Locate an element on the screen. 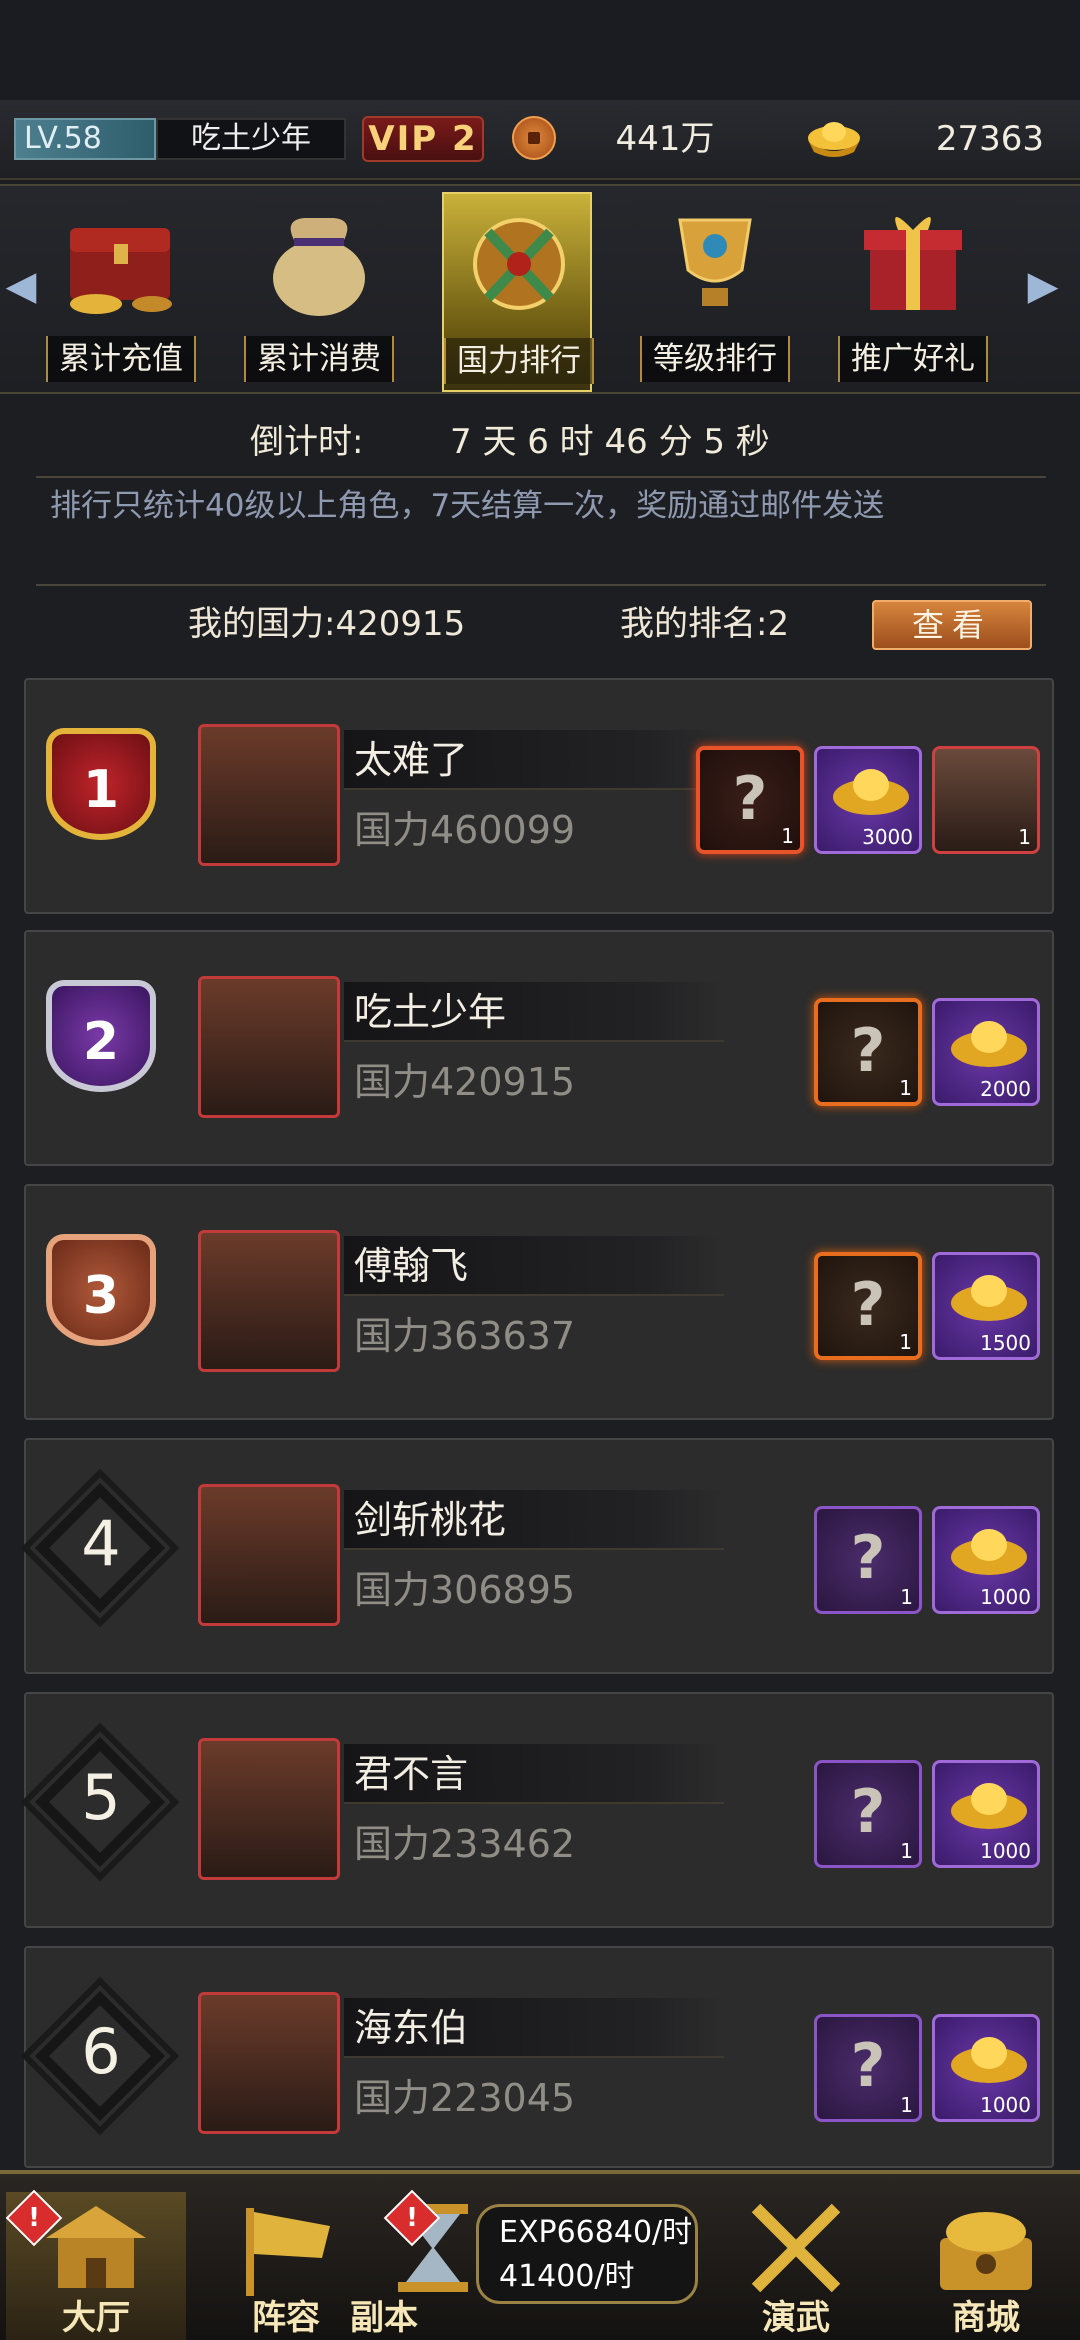 This screenshot has width=1080, height=2340. rank-number: 4 is located at coordinates (101, 1543).